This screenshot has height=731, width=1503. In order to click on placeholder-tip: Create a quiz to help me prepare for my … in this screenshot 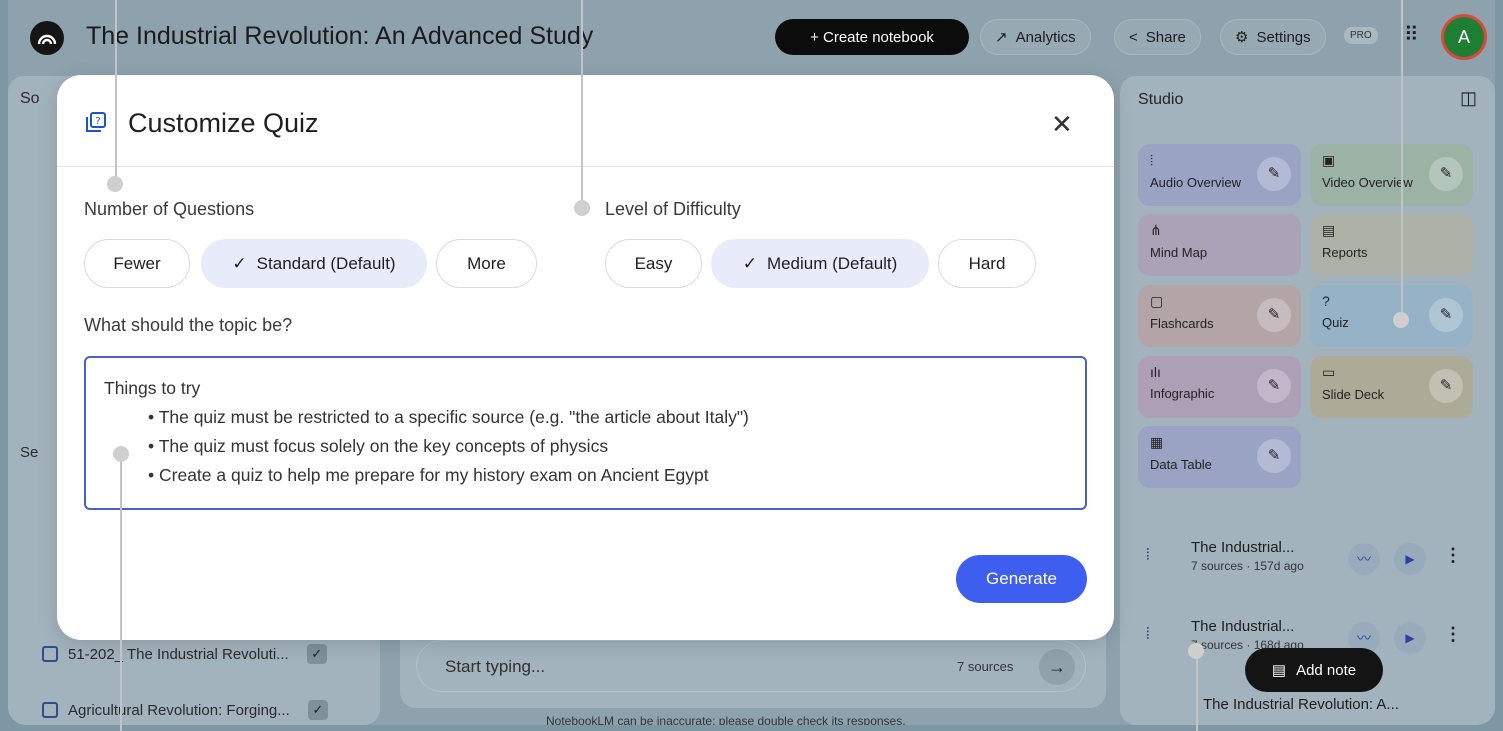, I will do `click(607, 475)`.